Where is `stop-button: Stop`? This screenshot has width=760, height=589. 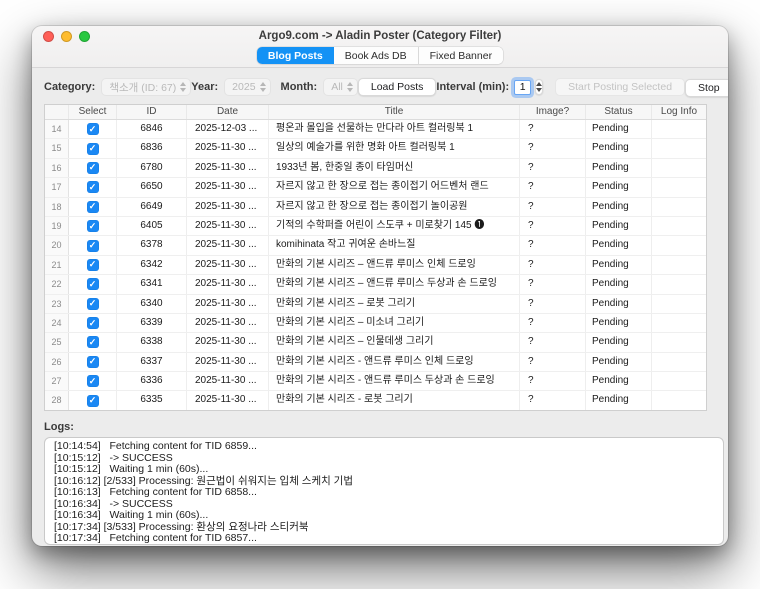
stop-button: Stop is located at coordinates (706, 87).